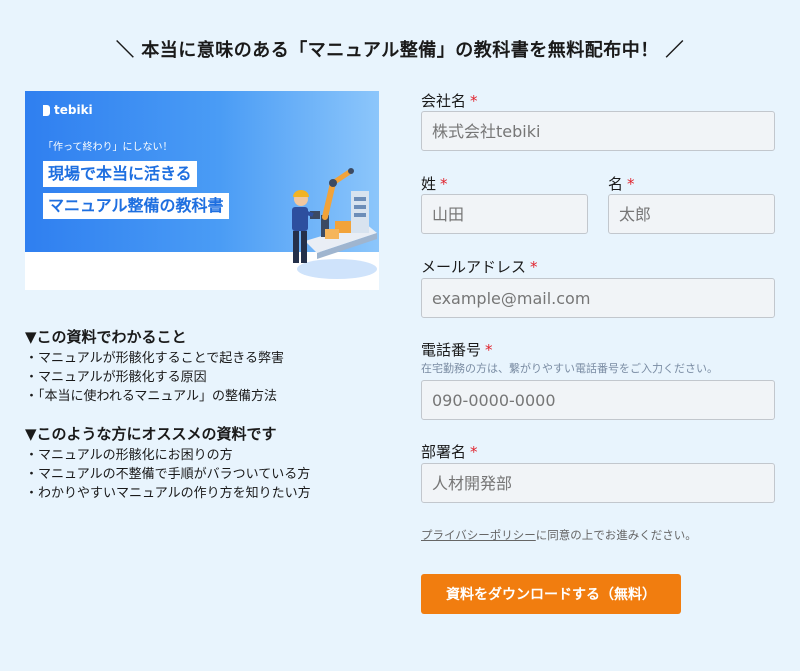  Describe the element at coordinates (449, 452) in the screenshot. I see `department-label: 部署名 *` at that location.